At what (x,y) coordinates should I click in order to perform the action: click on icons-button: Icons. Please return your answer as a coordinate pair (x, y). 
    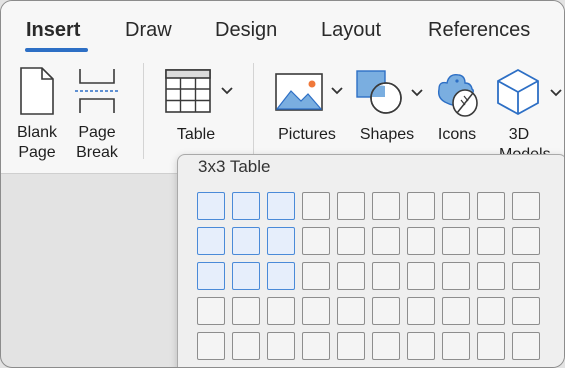
    Looking at the image, I should click on (457, 107).